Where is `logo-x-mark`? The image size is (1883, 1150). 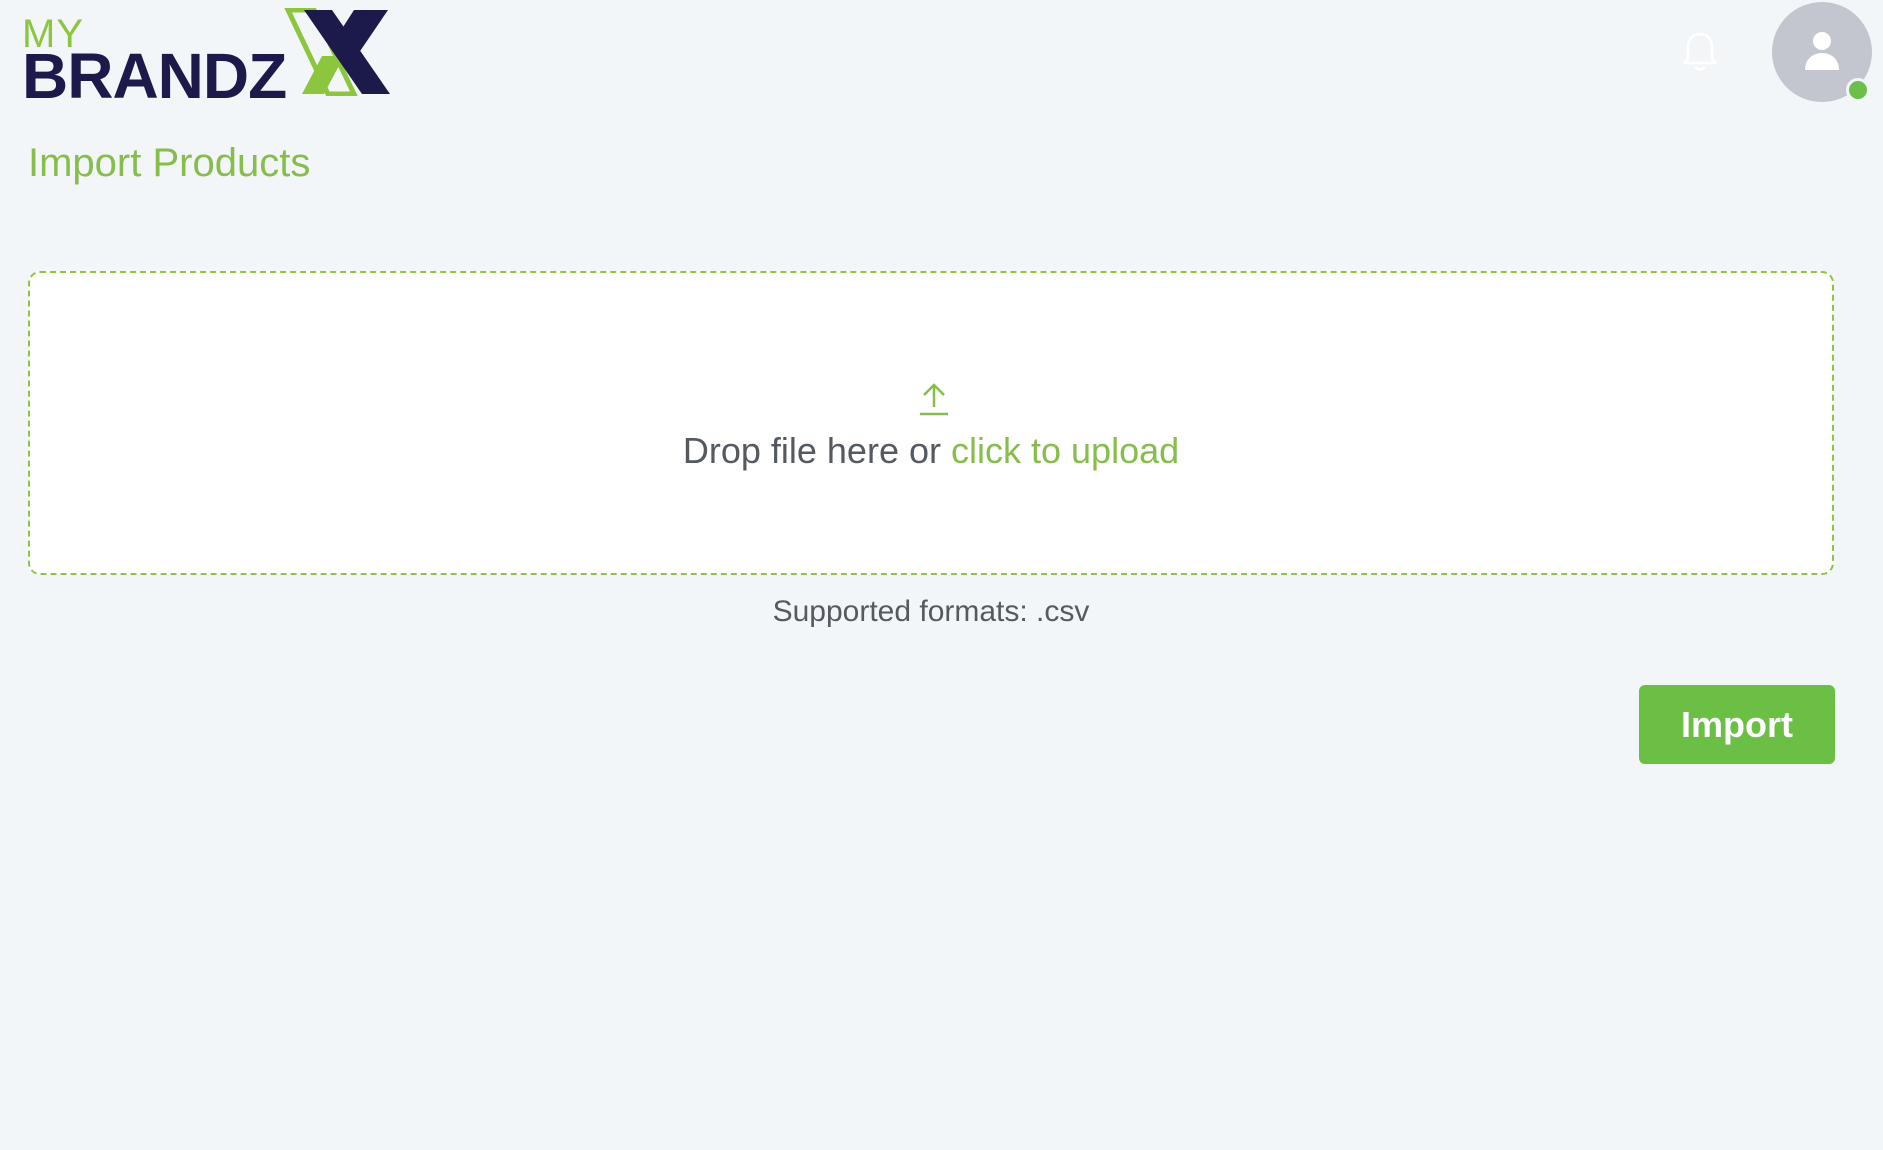 logo-x-mark is located at coordinates (337, 52).